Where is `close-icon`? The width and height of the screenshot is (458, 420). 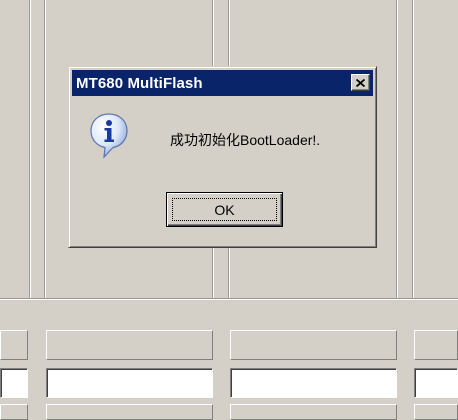 close-icon is located at coordinates (360, 82).